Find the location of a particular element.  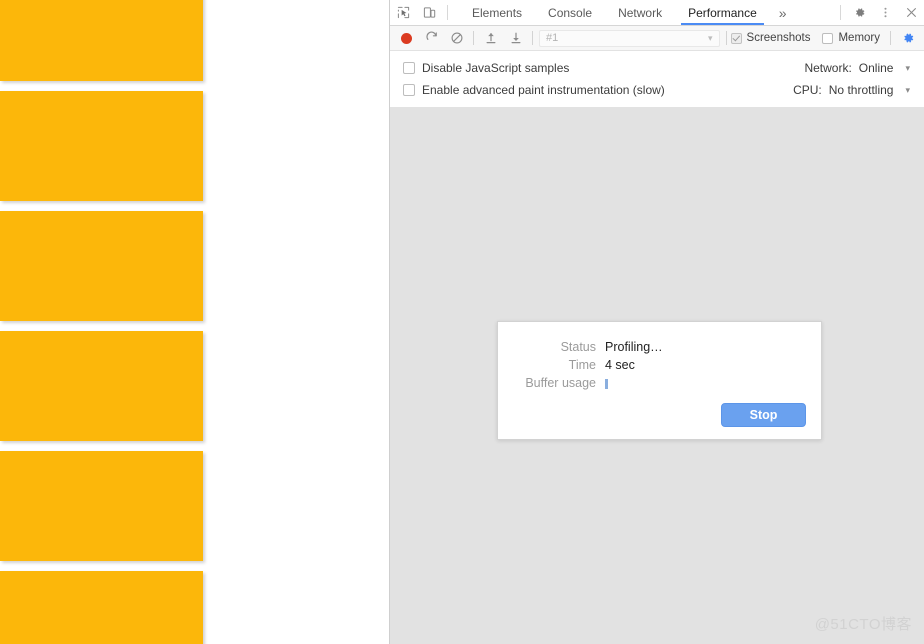

gear-icon is located at coordinates (859, 12).